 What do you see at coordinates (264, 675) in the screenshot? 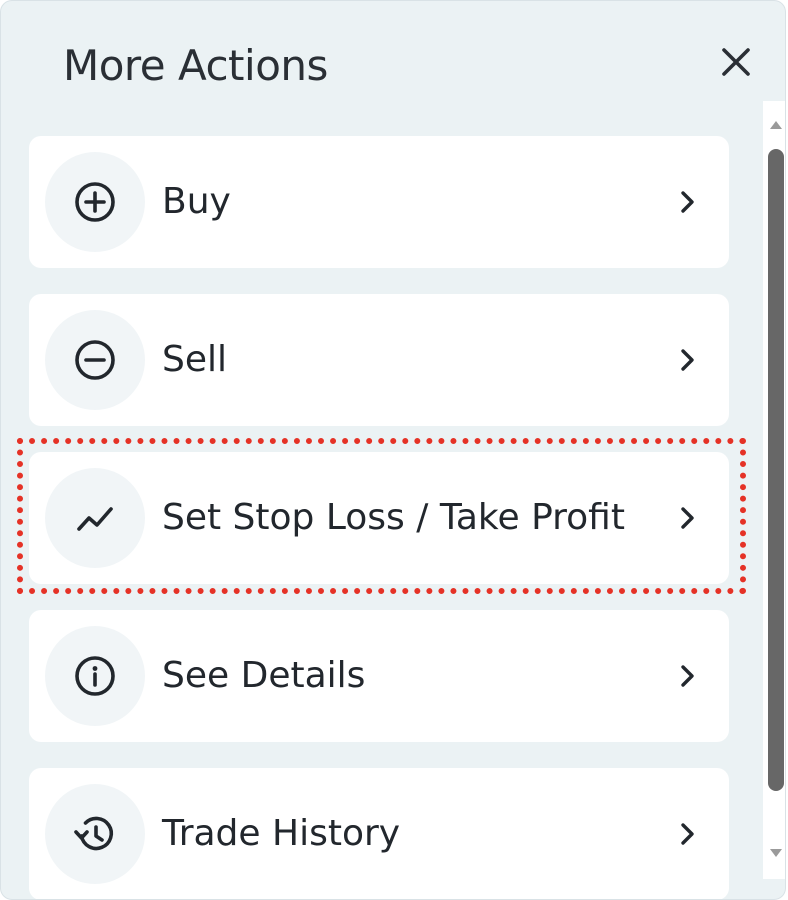
I see `action-label: See Details` at bounding box center [264, 675].